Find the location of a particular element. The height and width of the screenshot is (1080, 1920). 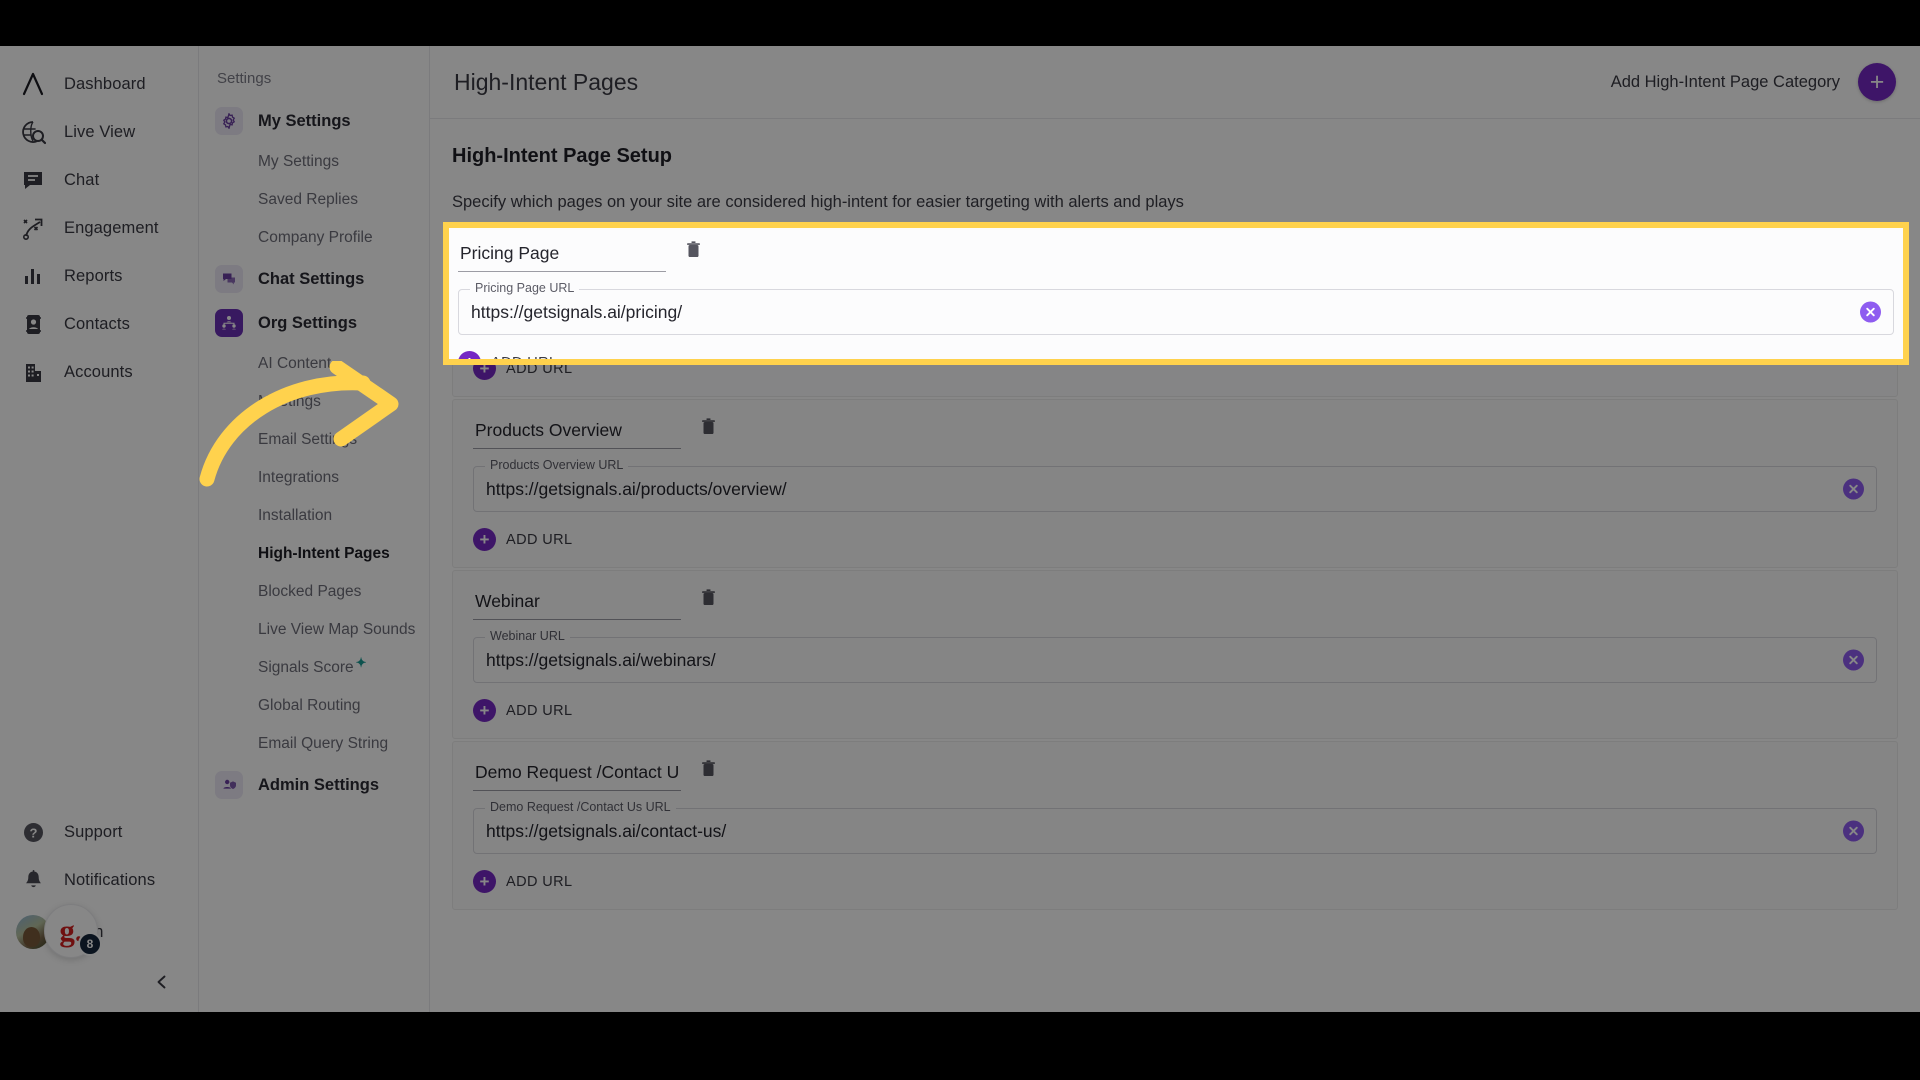

sidebar-item-chat: Chat is located at coordinates (99, 180).